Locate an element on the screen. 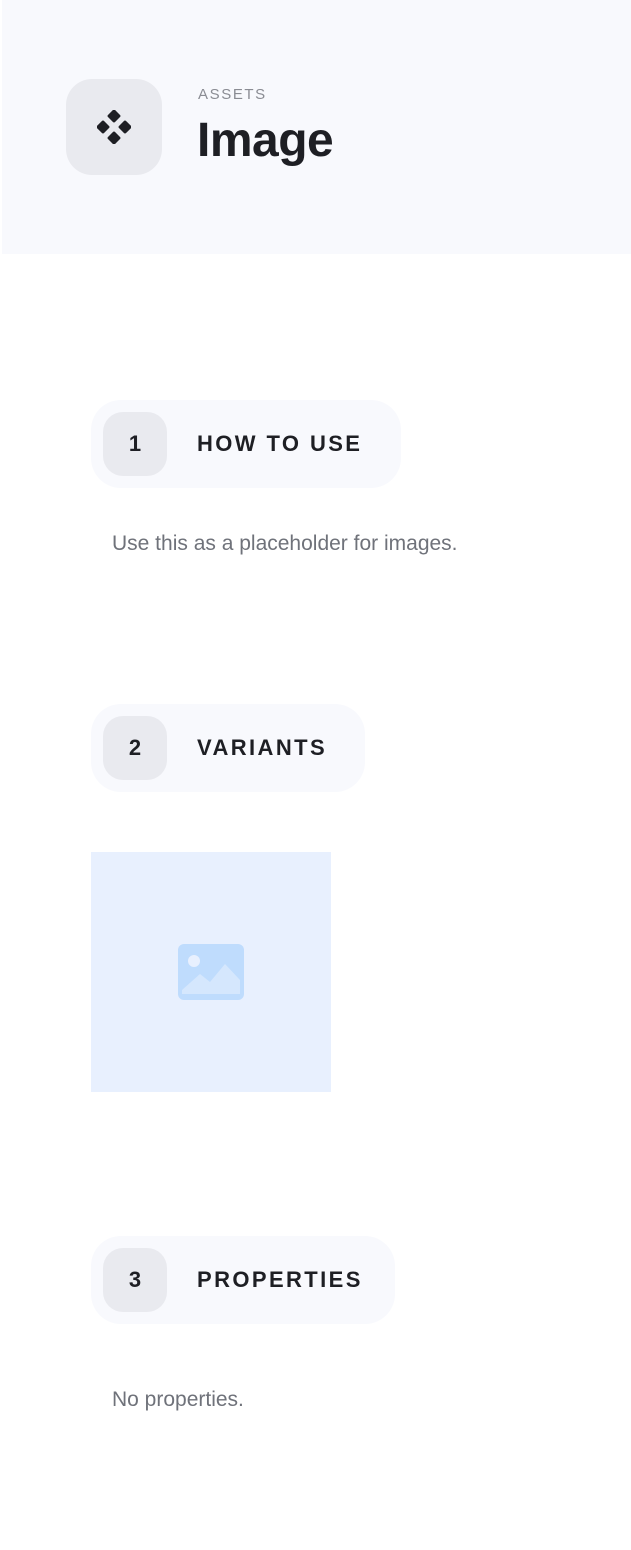 Image resolution: width=631 pixels, height=1550 pixels. header-overline: ASSETS is located at coordinates (232, 94).